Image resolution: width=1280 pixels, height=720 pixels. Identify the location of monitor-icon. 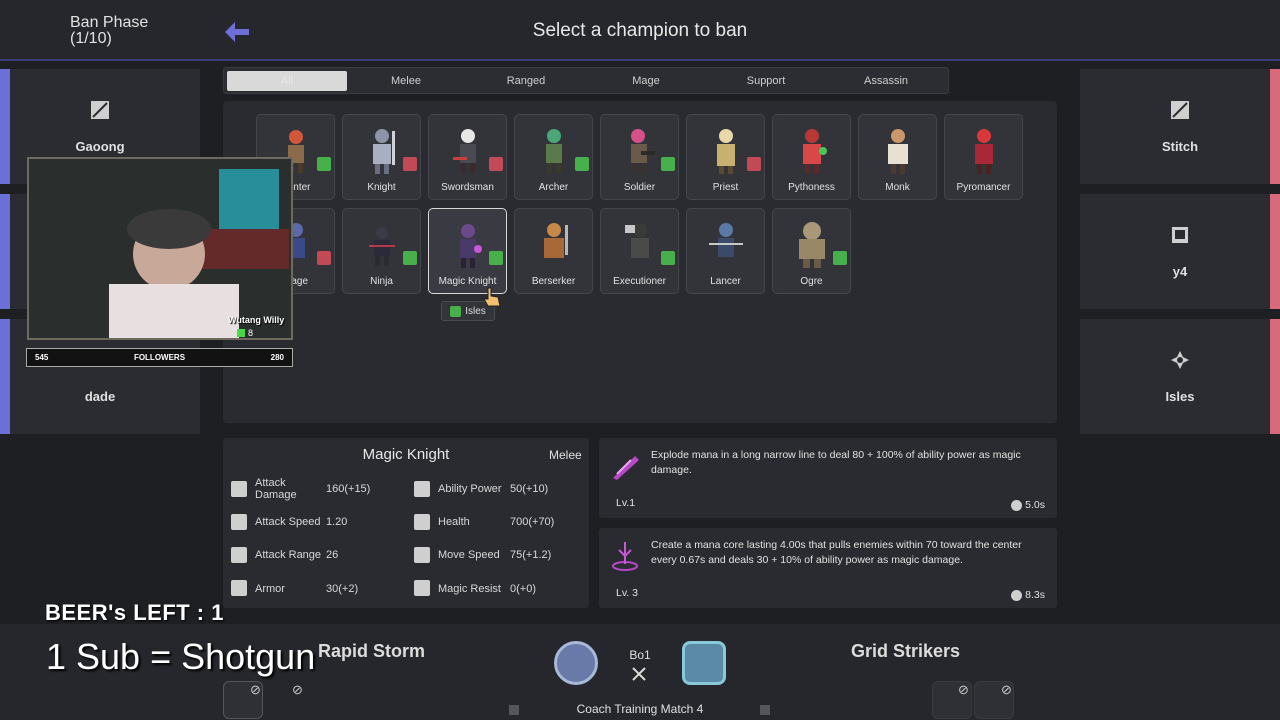
(1180, 235).